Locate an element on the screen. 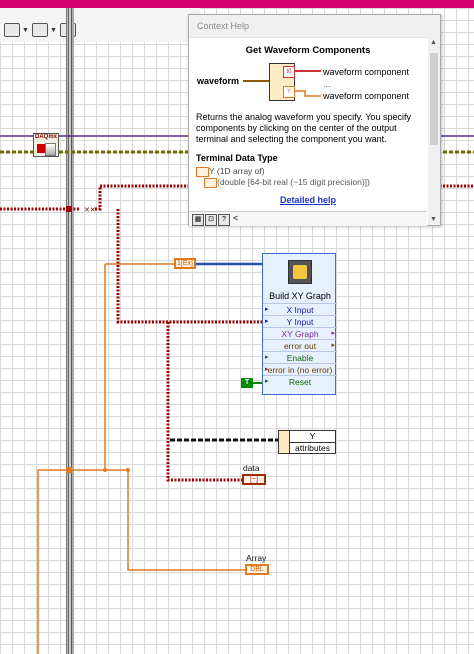 The image size is (474, 654). wire-error is located at coordinates (204, 402).